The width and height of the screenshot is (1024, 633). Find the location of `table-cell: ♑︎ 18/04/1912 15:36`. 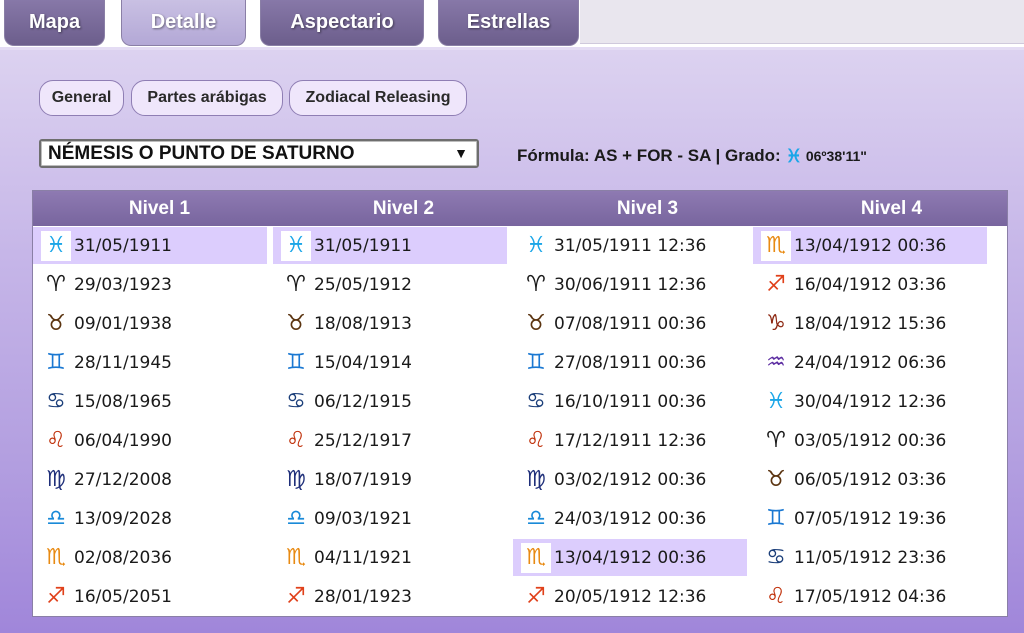

table-cell: ♑︎ 18/04/1912 15:36 is located at coordinates (874, 323).